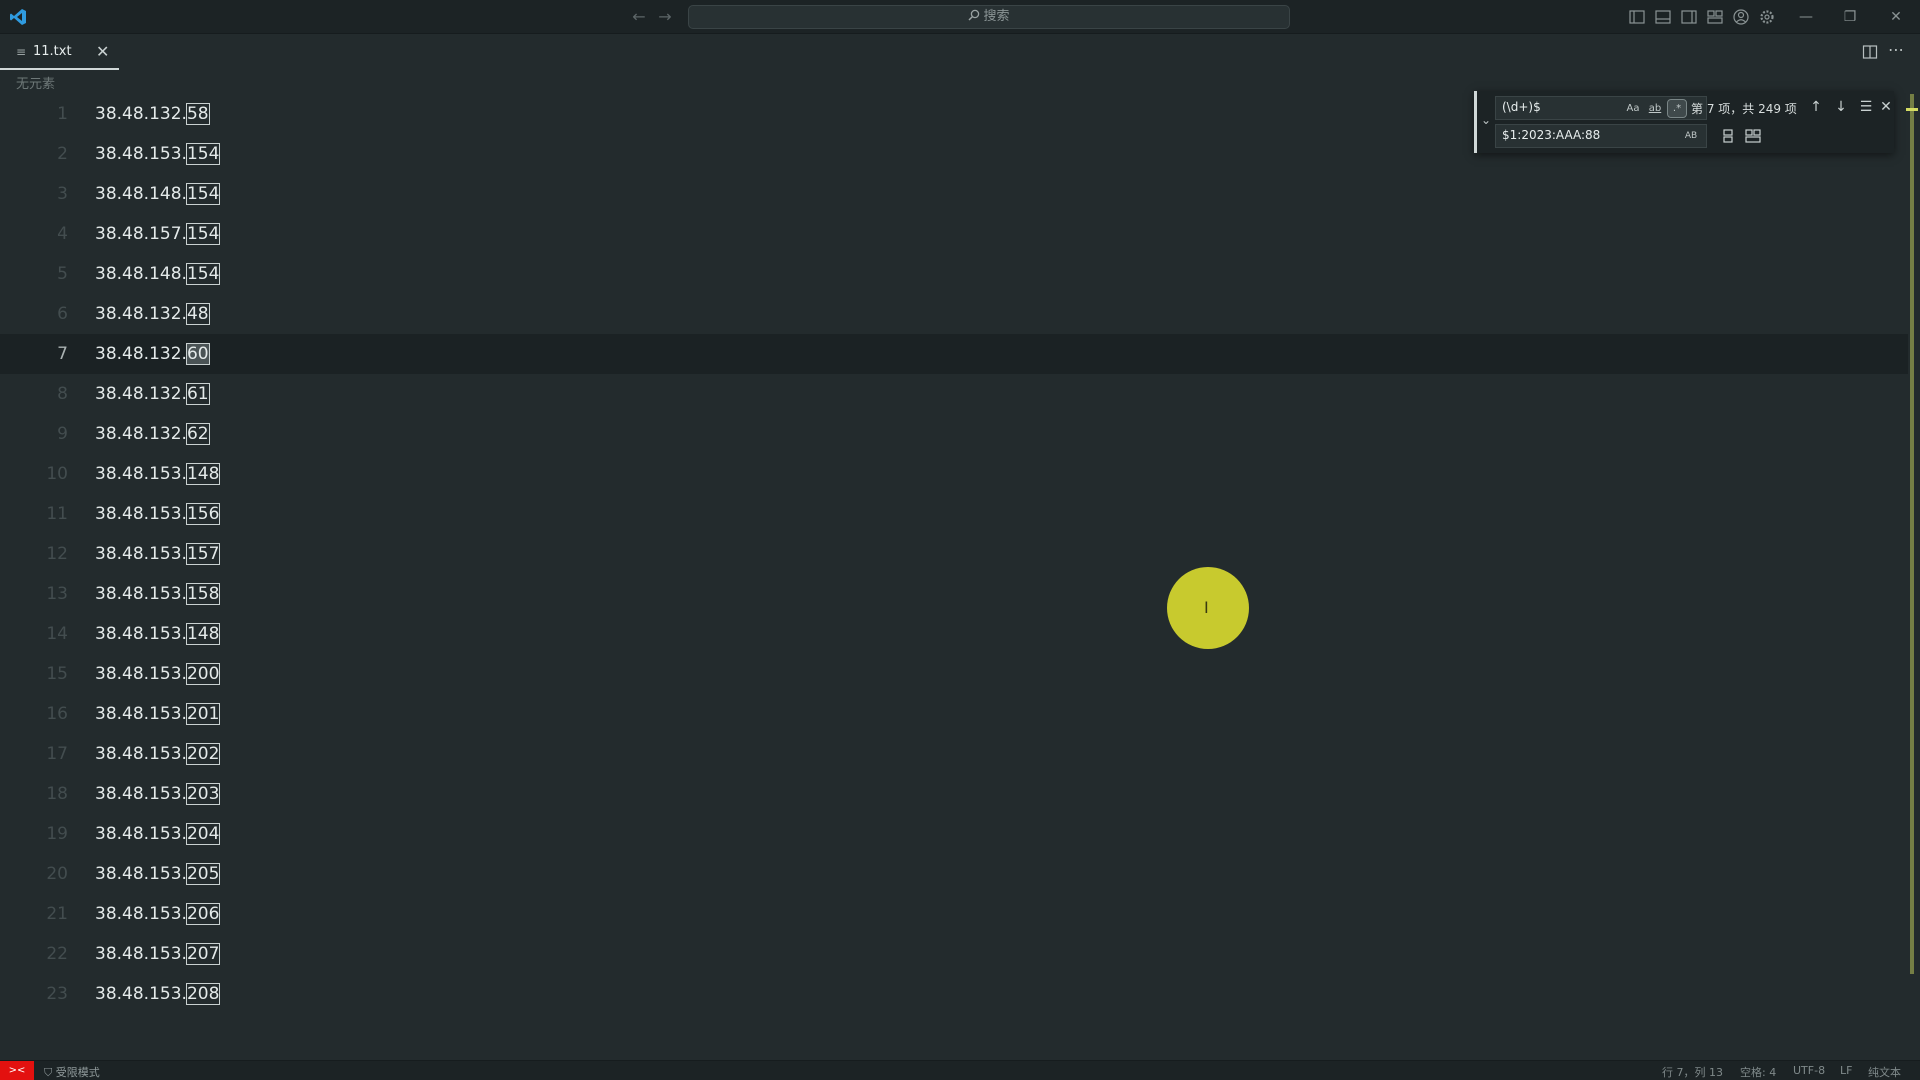 This screenshot has height=1080, width=1920. Describe the element at coordinates (62, 314) in the screenshot. I see `line-number: 6` at that location.